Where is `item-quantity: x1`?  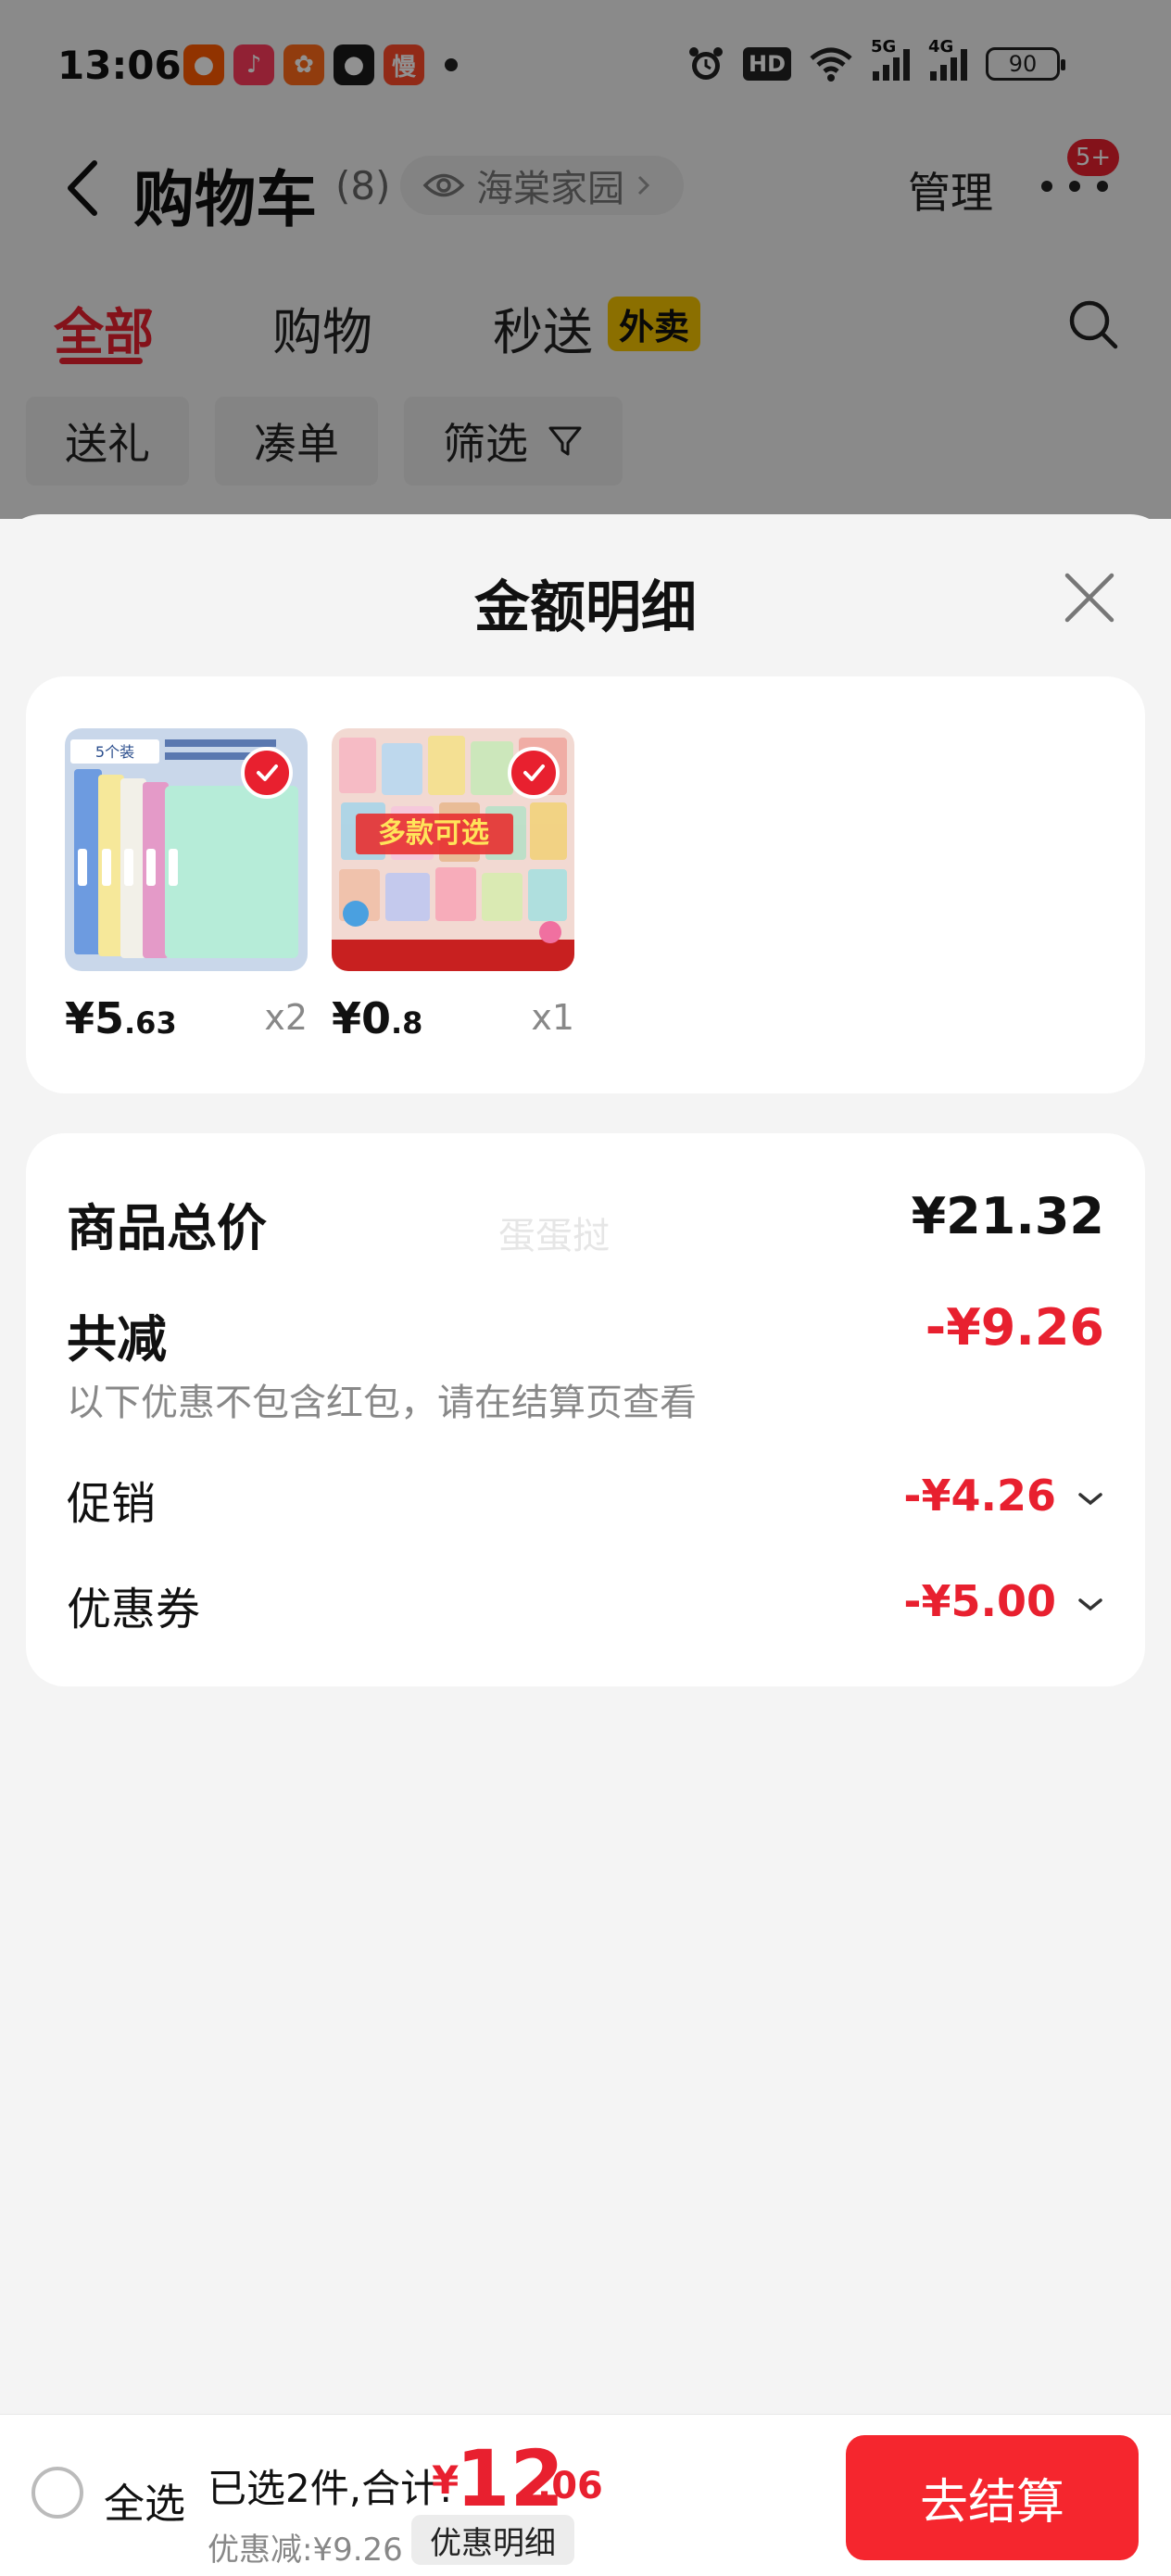
item-quantity: x1 is located at coordinates (553, 1017).